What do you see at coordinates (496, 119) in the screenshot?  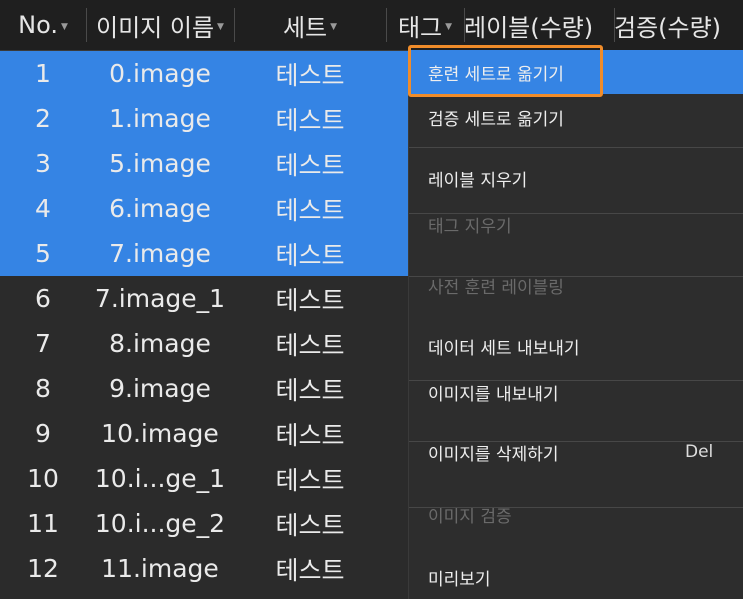 I see `menu-item-label: 검증 세트로 옮기기` at bounding box center [496, 119].